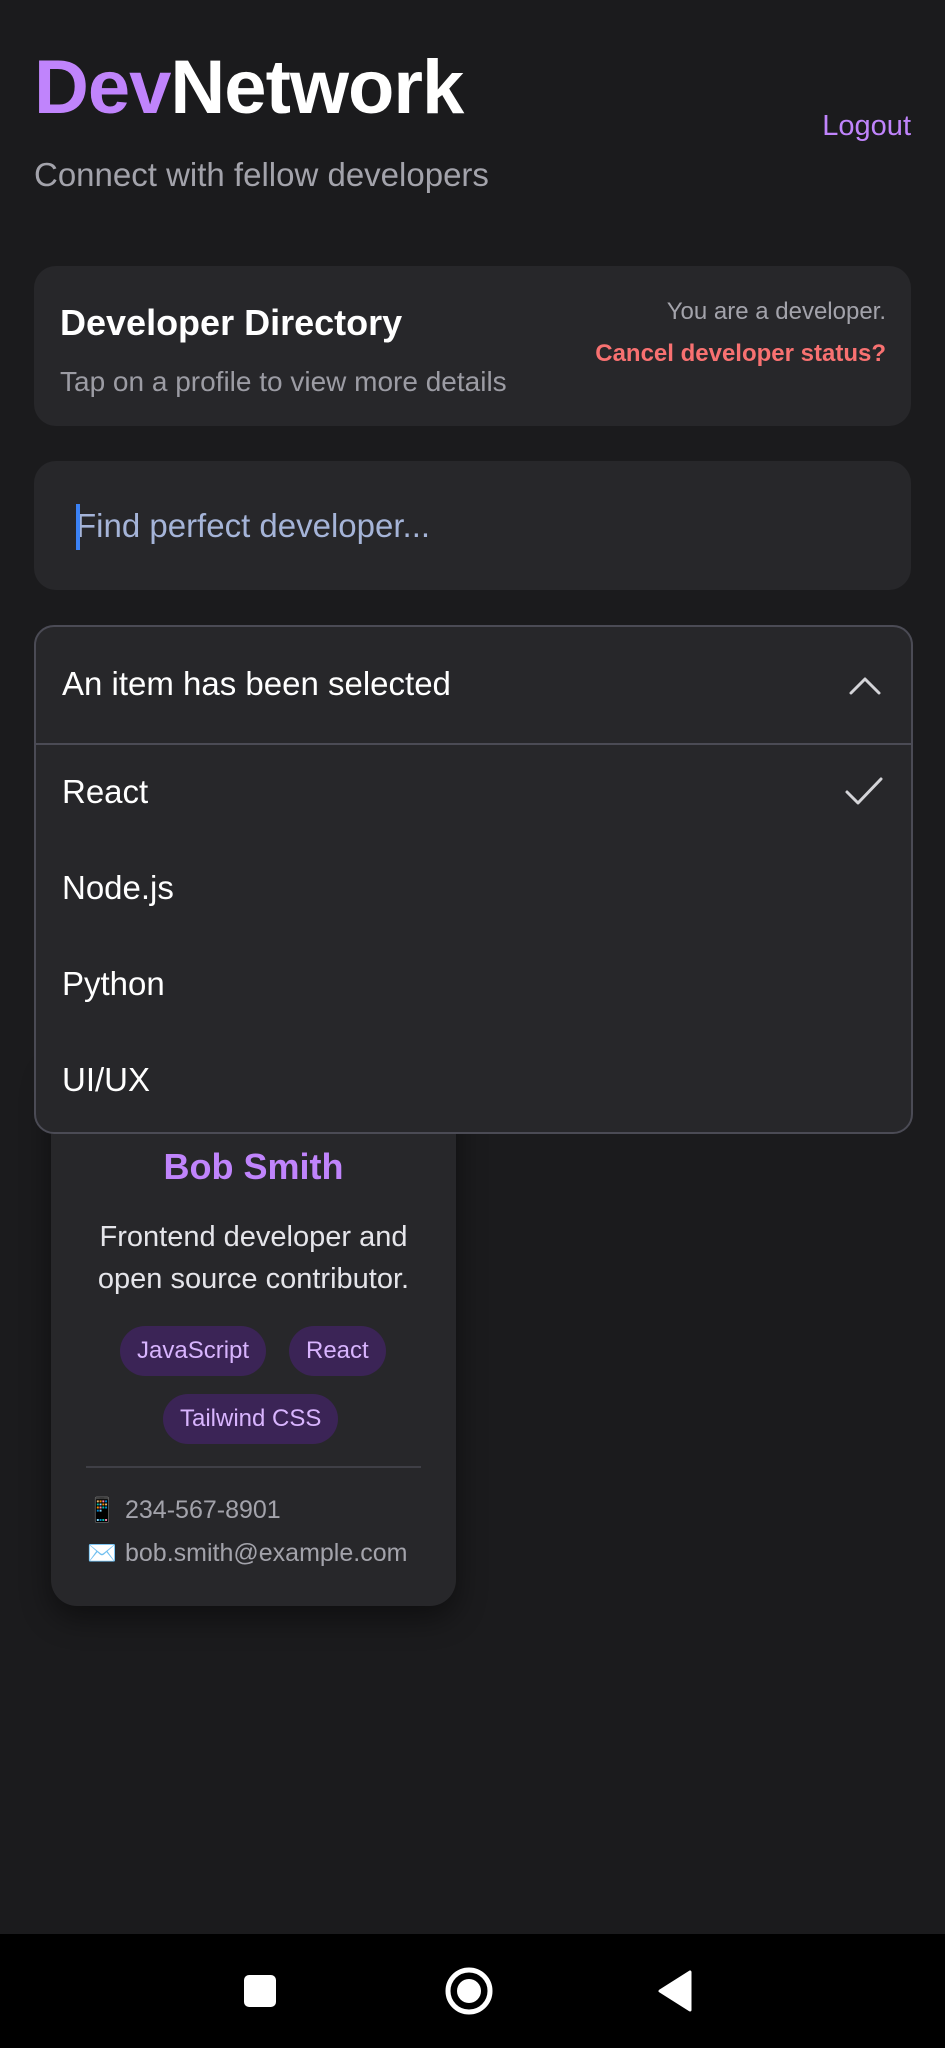  Describe the element at coordinates (261, 174) in the screenshot. I see `tagline: Connect with fellow developers` at that location.